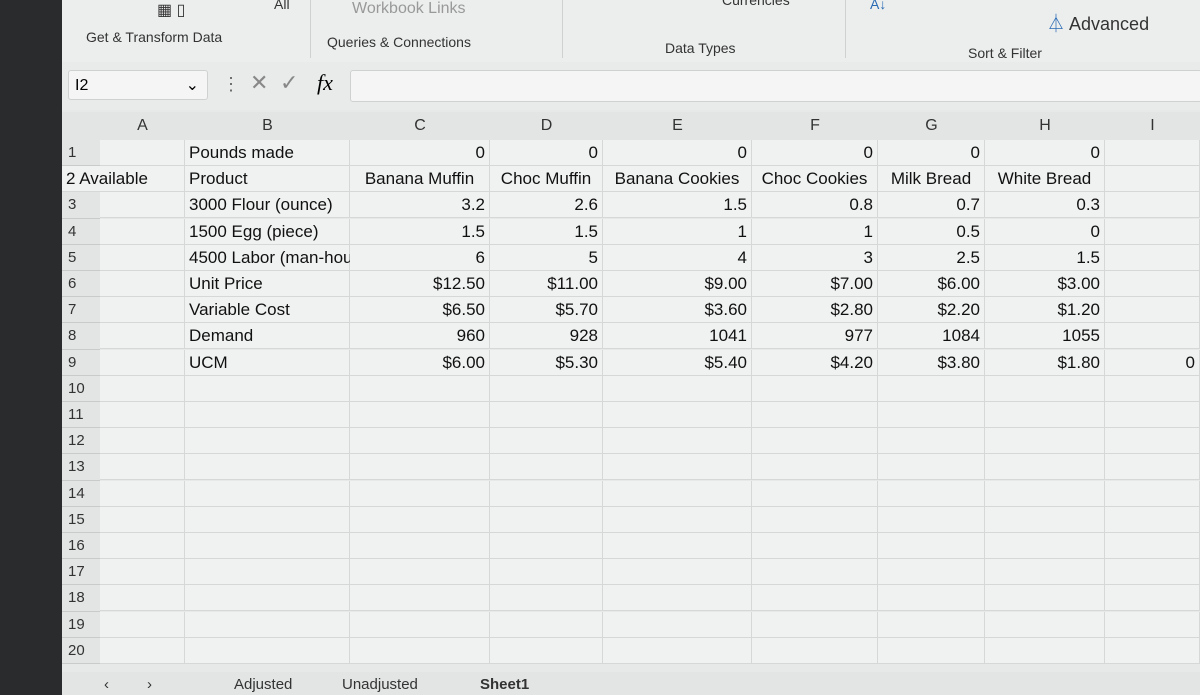 The width and height of the screenshot is (1200, 695). I want to click on cell-G10, so click(931, 388).